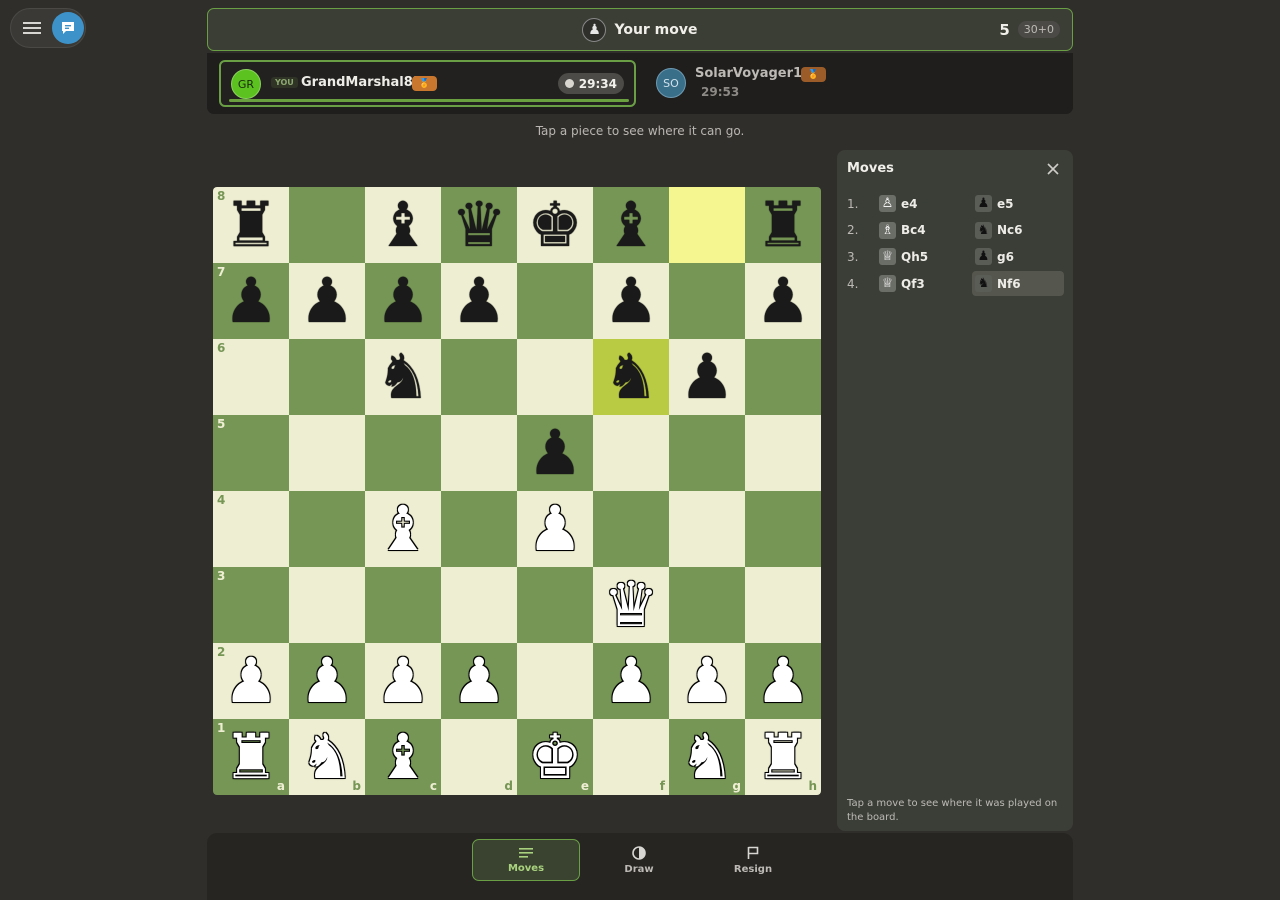 The width and height of the screenshot is (1280, 900). What do you see at coordinates (32, 28) in the screenshot?
I see `menu-icon` at bounding box center [32, 28].